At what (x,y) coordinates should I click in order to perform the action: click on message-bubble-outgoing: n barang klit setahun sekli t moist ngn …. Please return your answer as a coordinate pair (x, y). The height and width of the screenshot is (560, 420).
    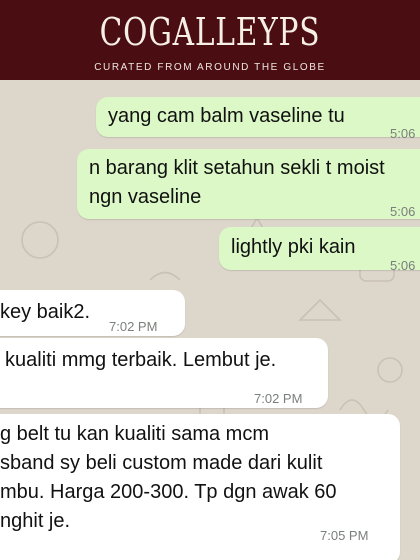
    Looking at the image, I should click on (248, 184).